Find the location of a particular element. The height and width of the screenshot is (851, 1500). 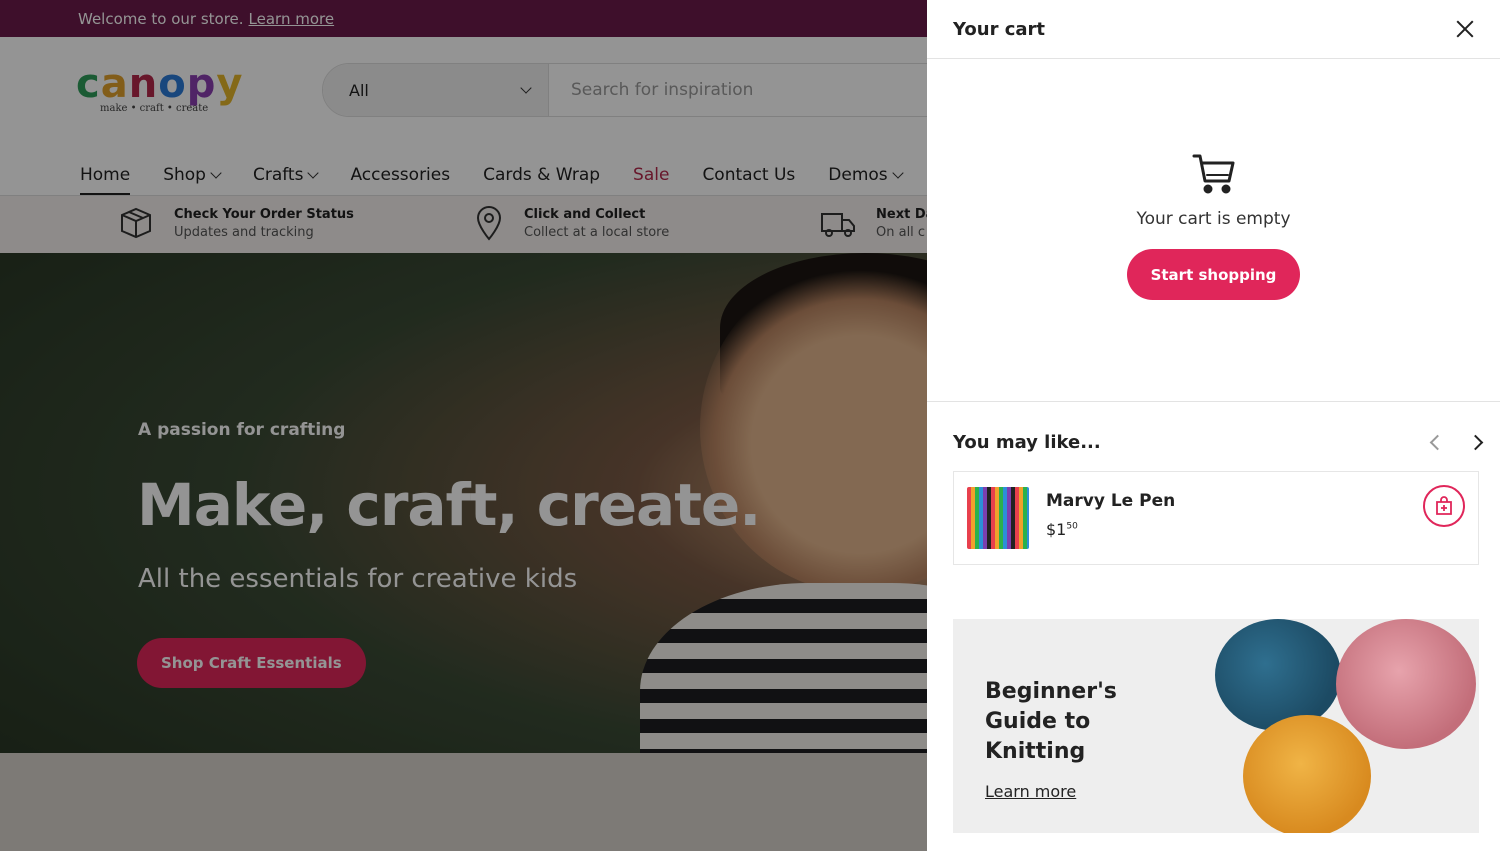

chevron-right-icon is located at coordinates (1475, 443).